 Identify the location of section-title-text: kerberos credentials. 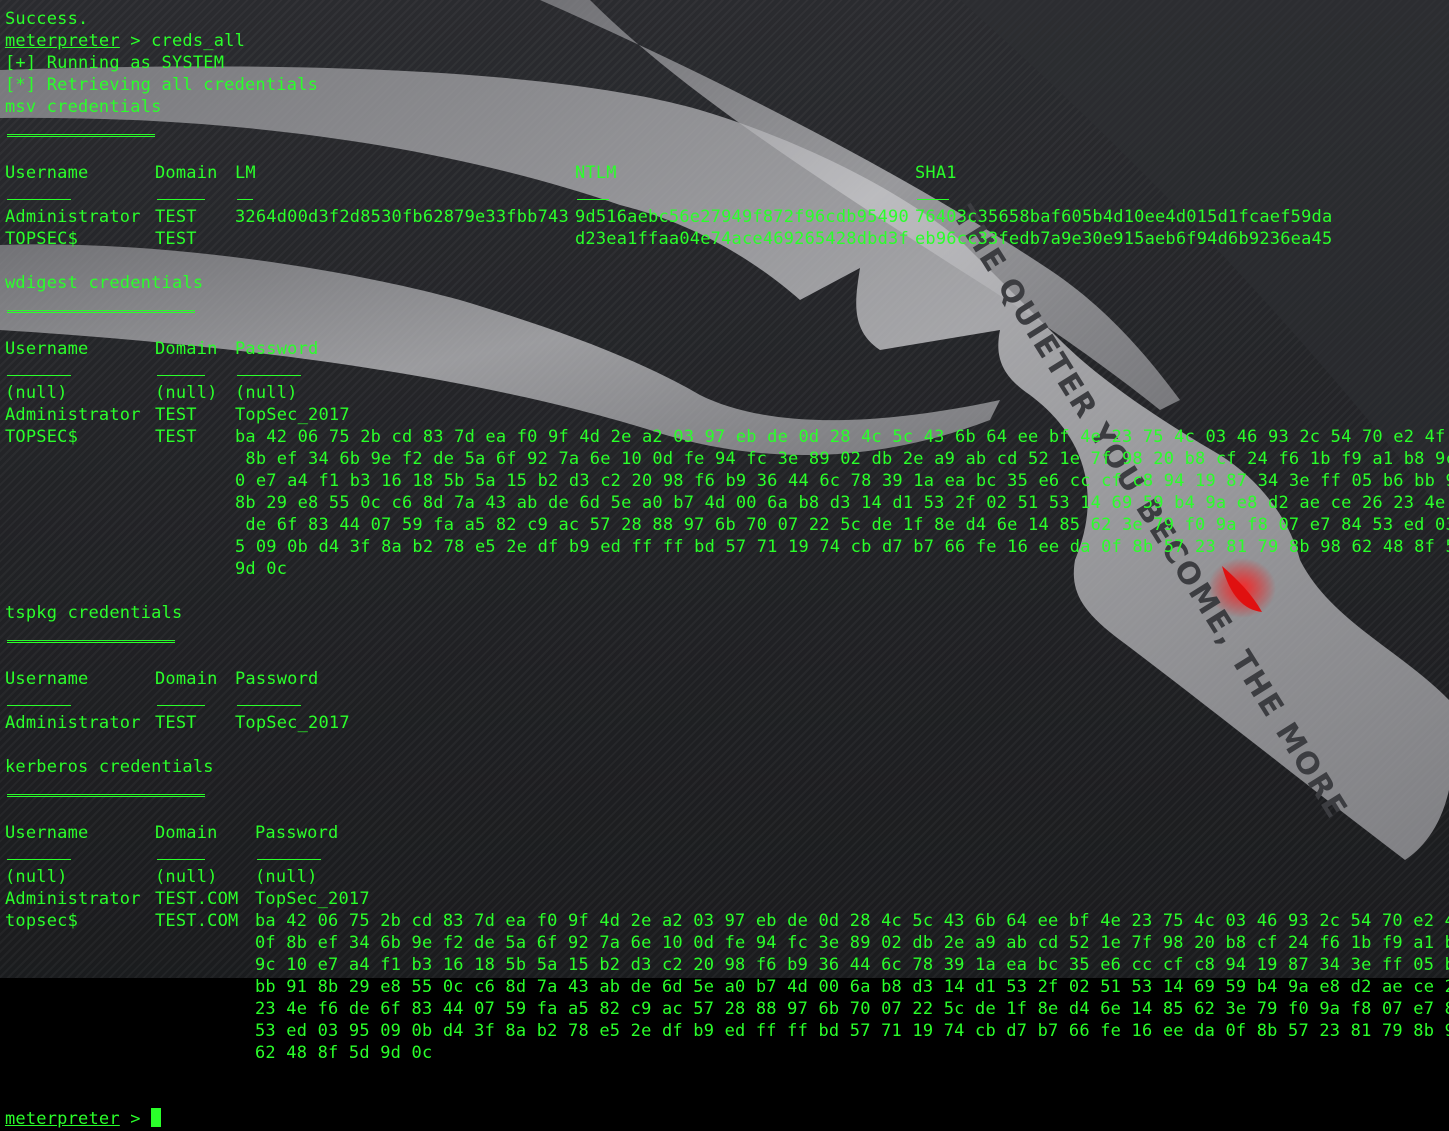
(109, 767).